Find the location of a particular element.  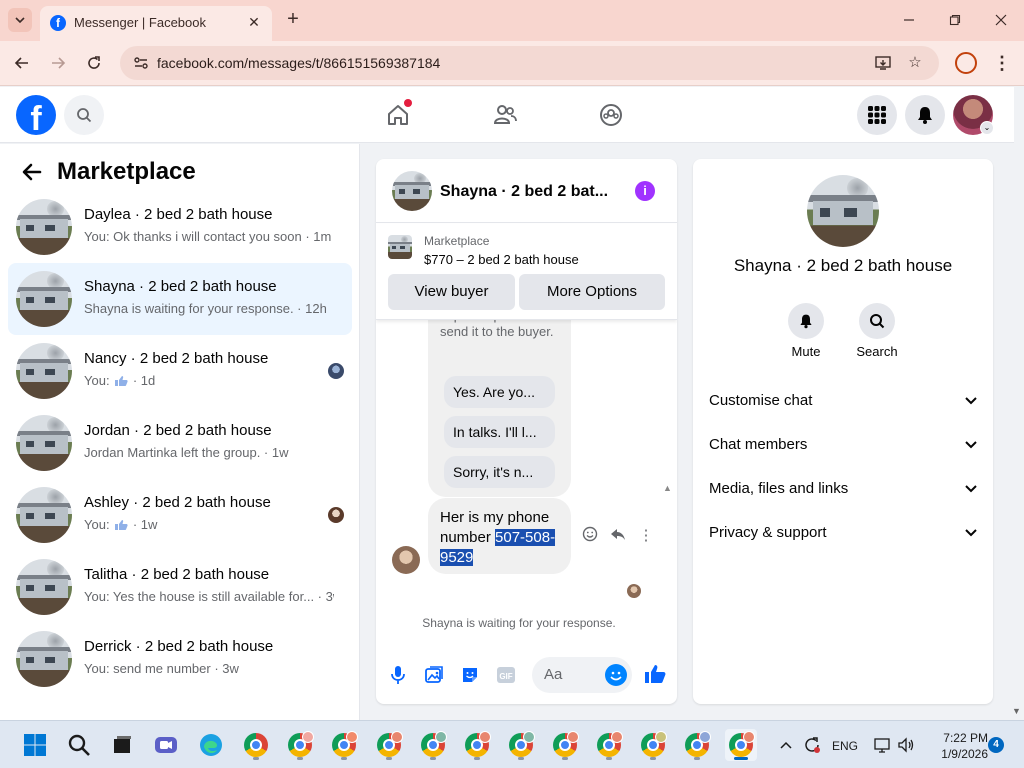

browser-menu-button: ⋮ is located at coordinates (1002, 63).